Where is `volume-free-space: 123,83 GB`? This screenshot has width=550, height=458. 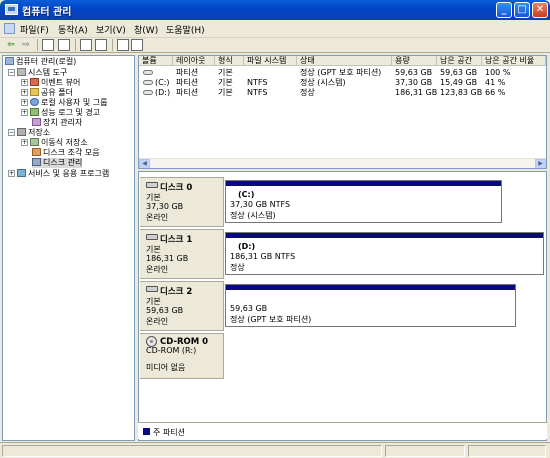
volume-free-space: 123,83 GB is located at coordinates (461, 92).